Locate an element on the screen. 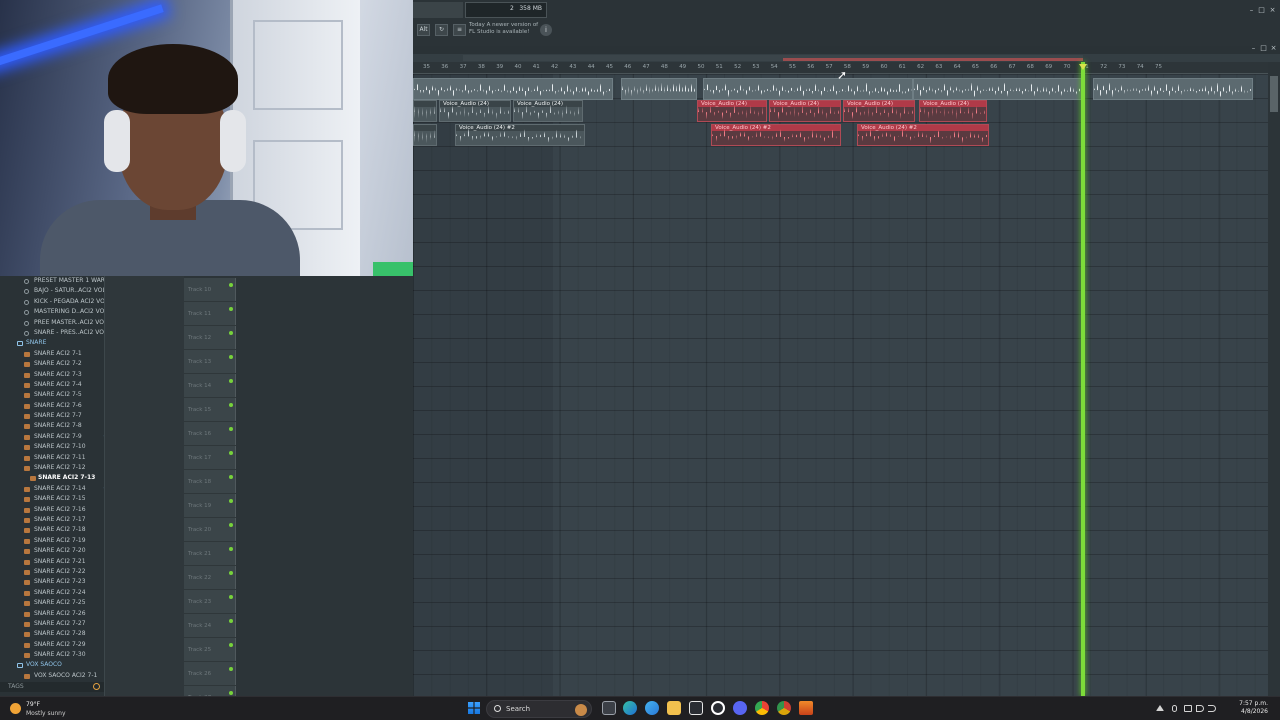  browser-item: SNARE ACI2 7-28 is located at coordinates (56, 634).